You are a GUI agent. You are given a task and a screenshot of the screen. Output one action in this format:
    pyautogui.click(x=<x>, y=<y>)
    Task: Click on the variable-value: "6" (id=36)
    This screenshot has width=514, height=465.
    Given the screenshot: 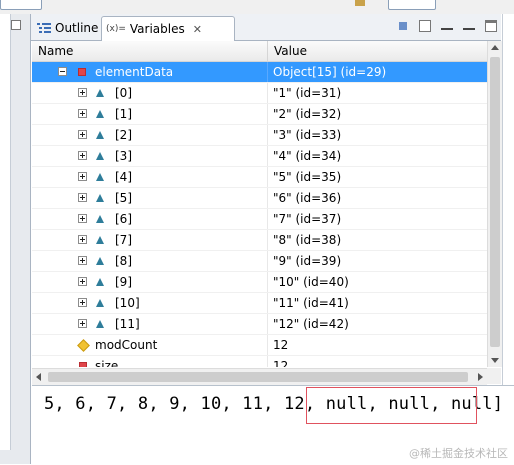 What is the action you would take?
    pyautogui.click(x=307, y=198)
    